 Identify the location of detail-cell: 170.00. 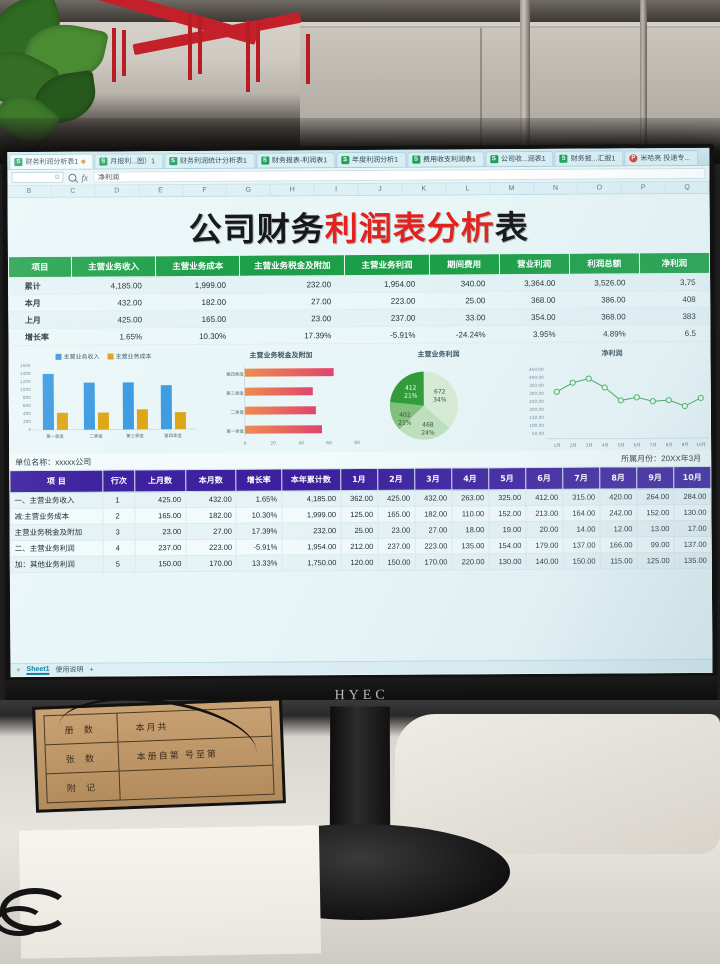
(433, 562).